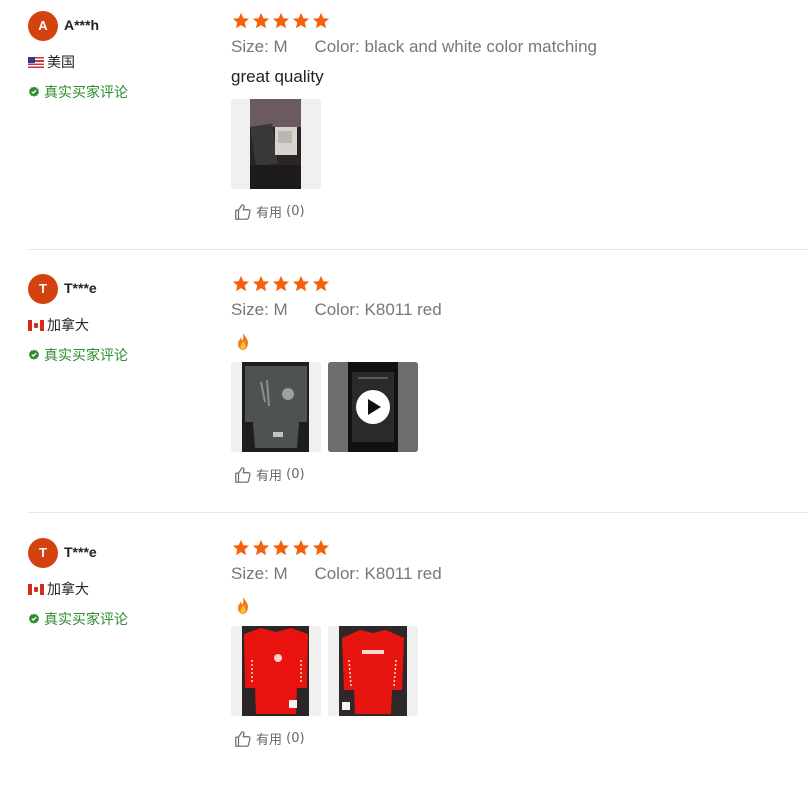 The width and height of the screenshot is (808, 789). Describe the element at coordinates (277, 76) in the screenshot. I see `review-text: great quality` at that location.